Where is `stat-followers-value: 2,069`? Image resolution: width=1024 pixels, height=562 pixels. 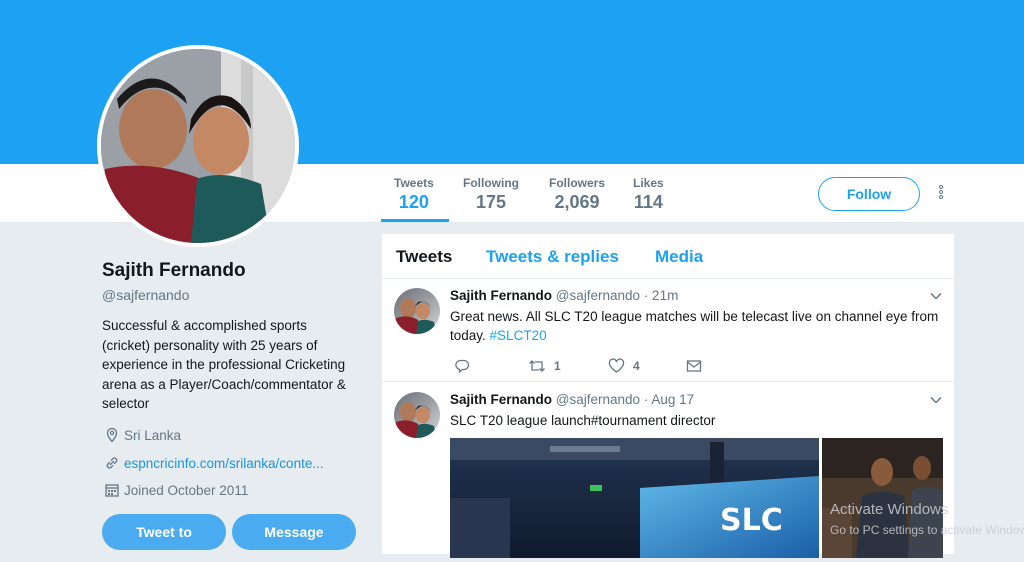 stat-followers-value: 2,069 is located at coordinates (577, 202).